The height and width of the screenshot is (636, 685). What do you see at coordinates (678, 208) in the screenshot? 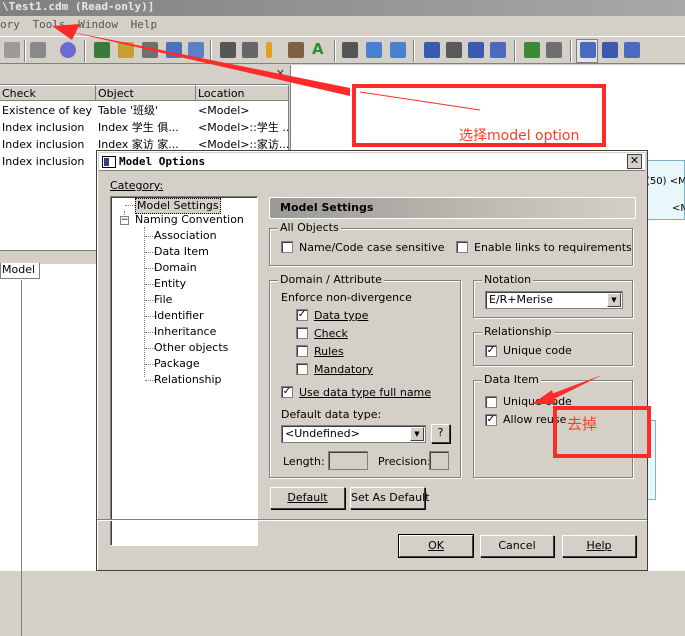
I see `entity-attribute: <M` at bounding box center [678, 208].